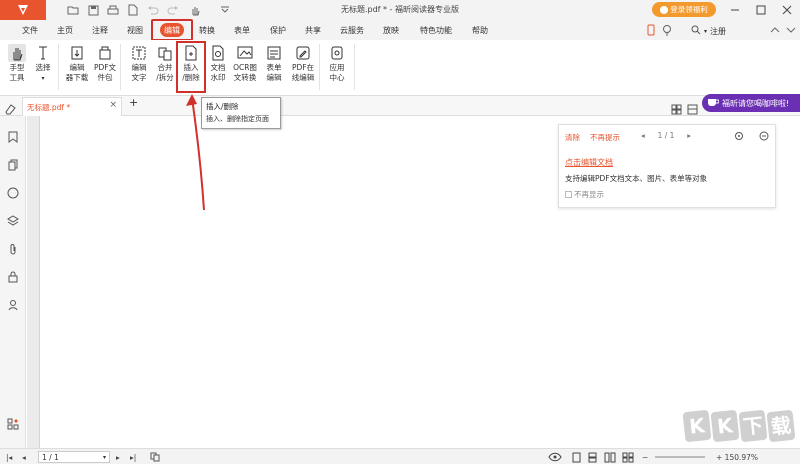 The image size is (800, 464). What do you see at coordinates (735, 10) in the screenshot?
I see `minimize-button` at bounding box center [735, 10].